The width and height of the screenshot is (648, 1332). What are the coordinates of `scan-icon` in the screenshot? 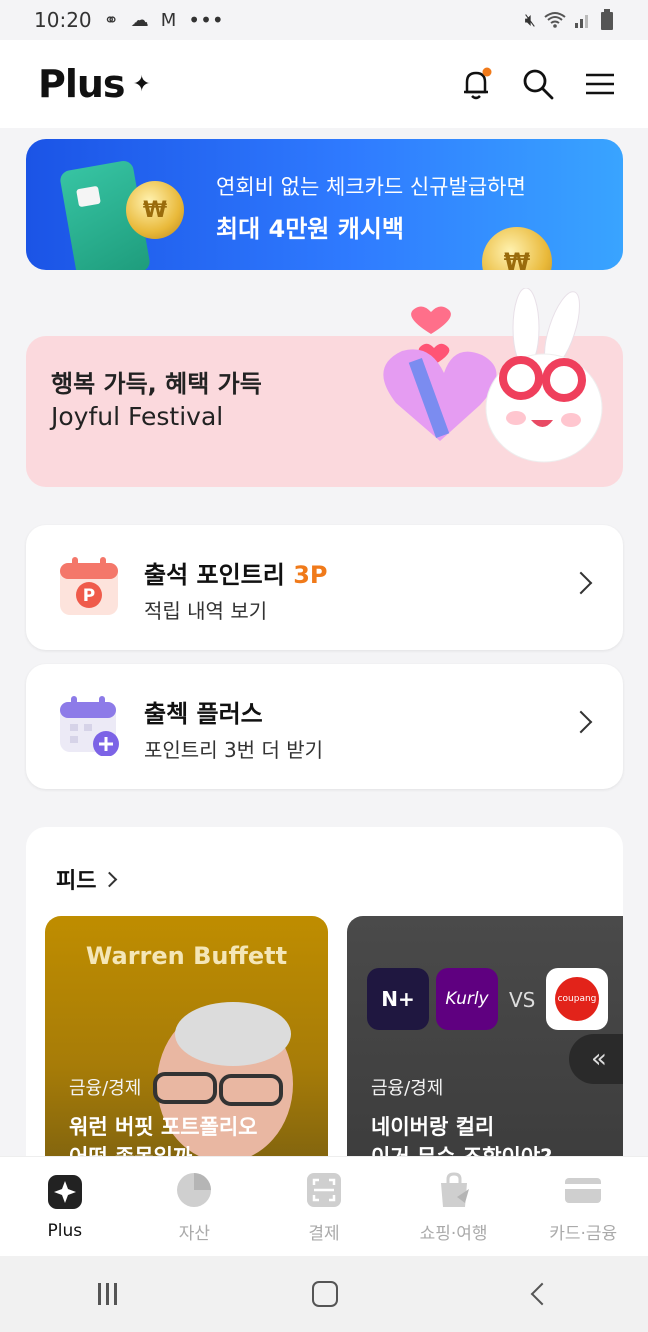 It's located at (323, 1189).